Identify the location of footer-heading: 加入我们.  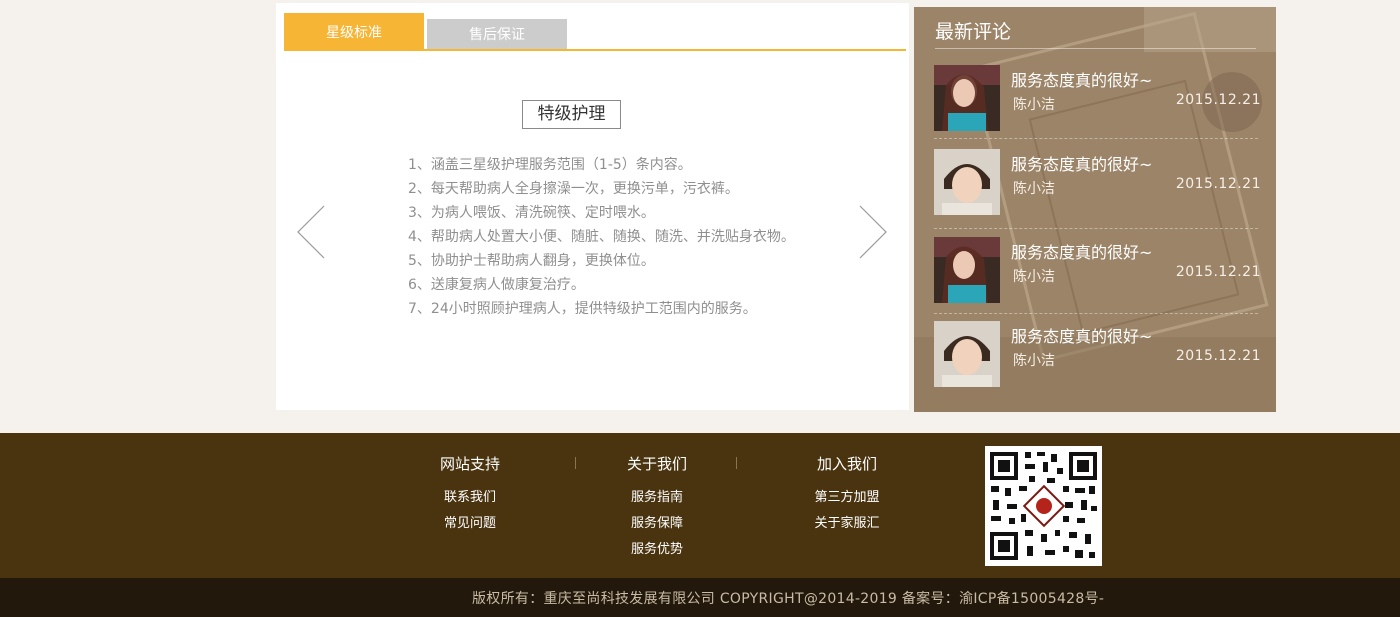
(846, 464).